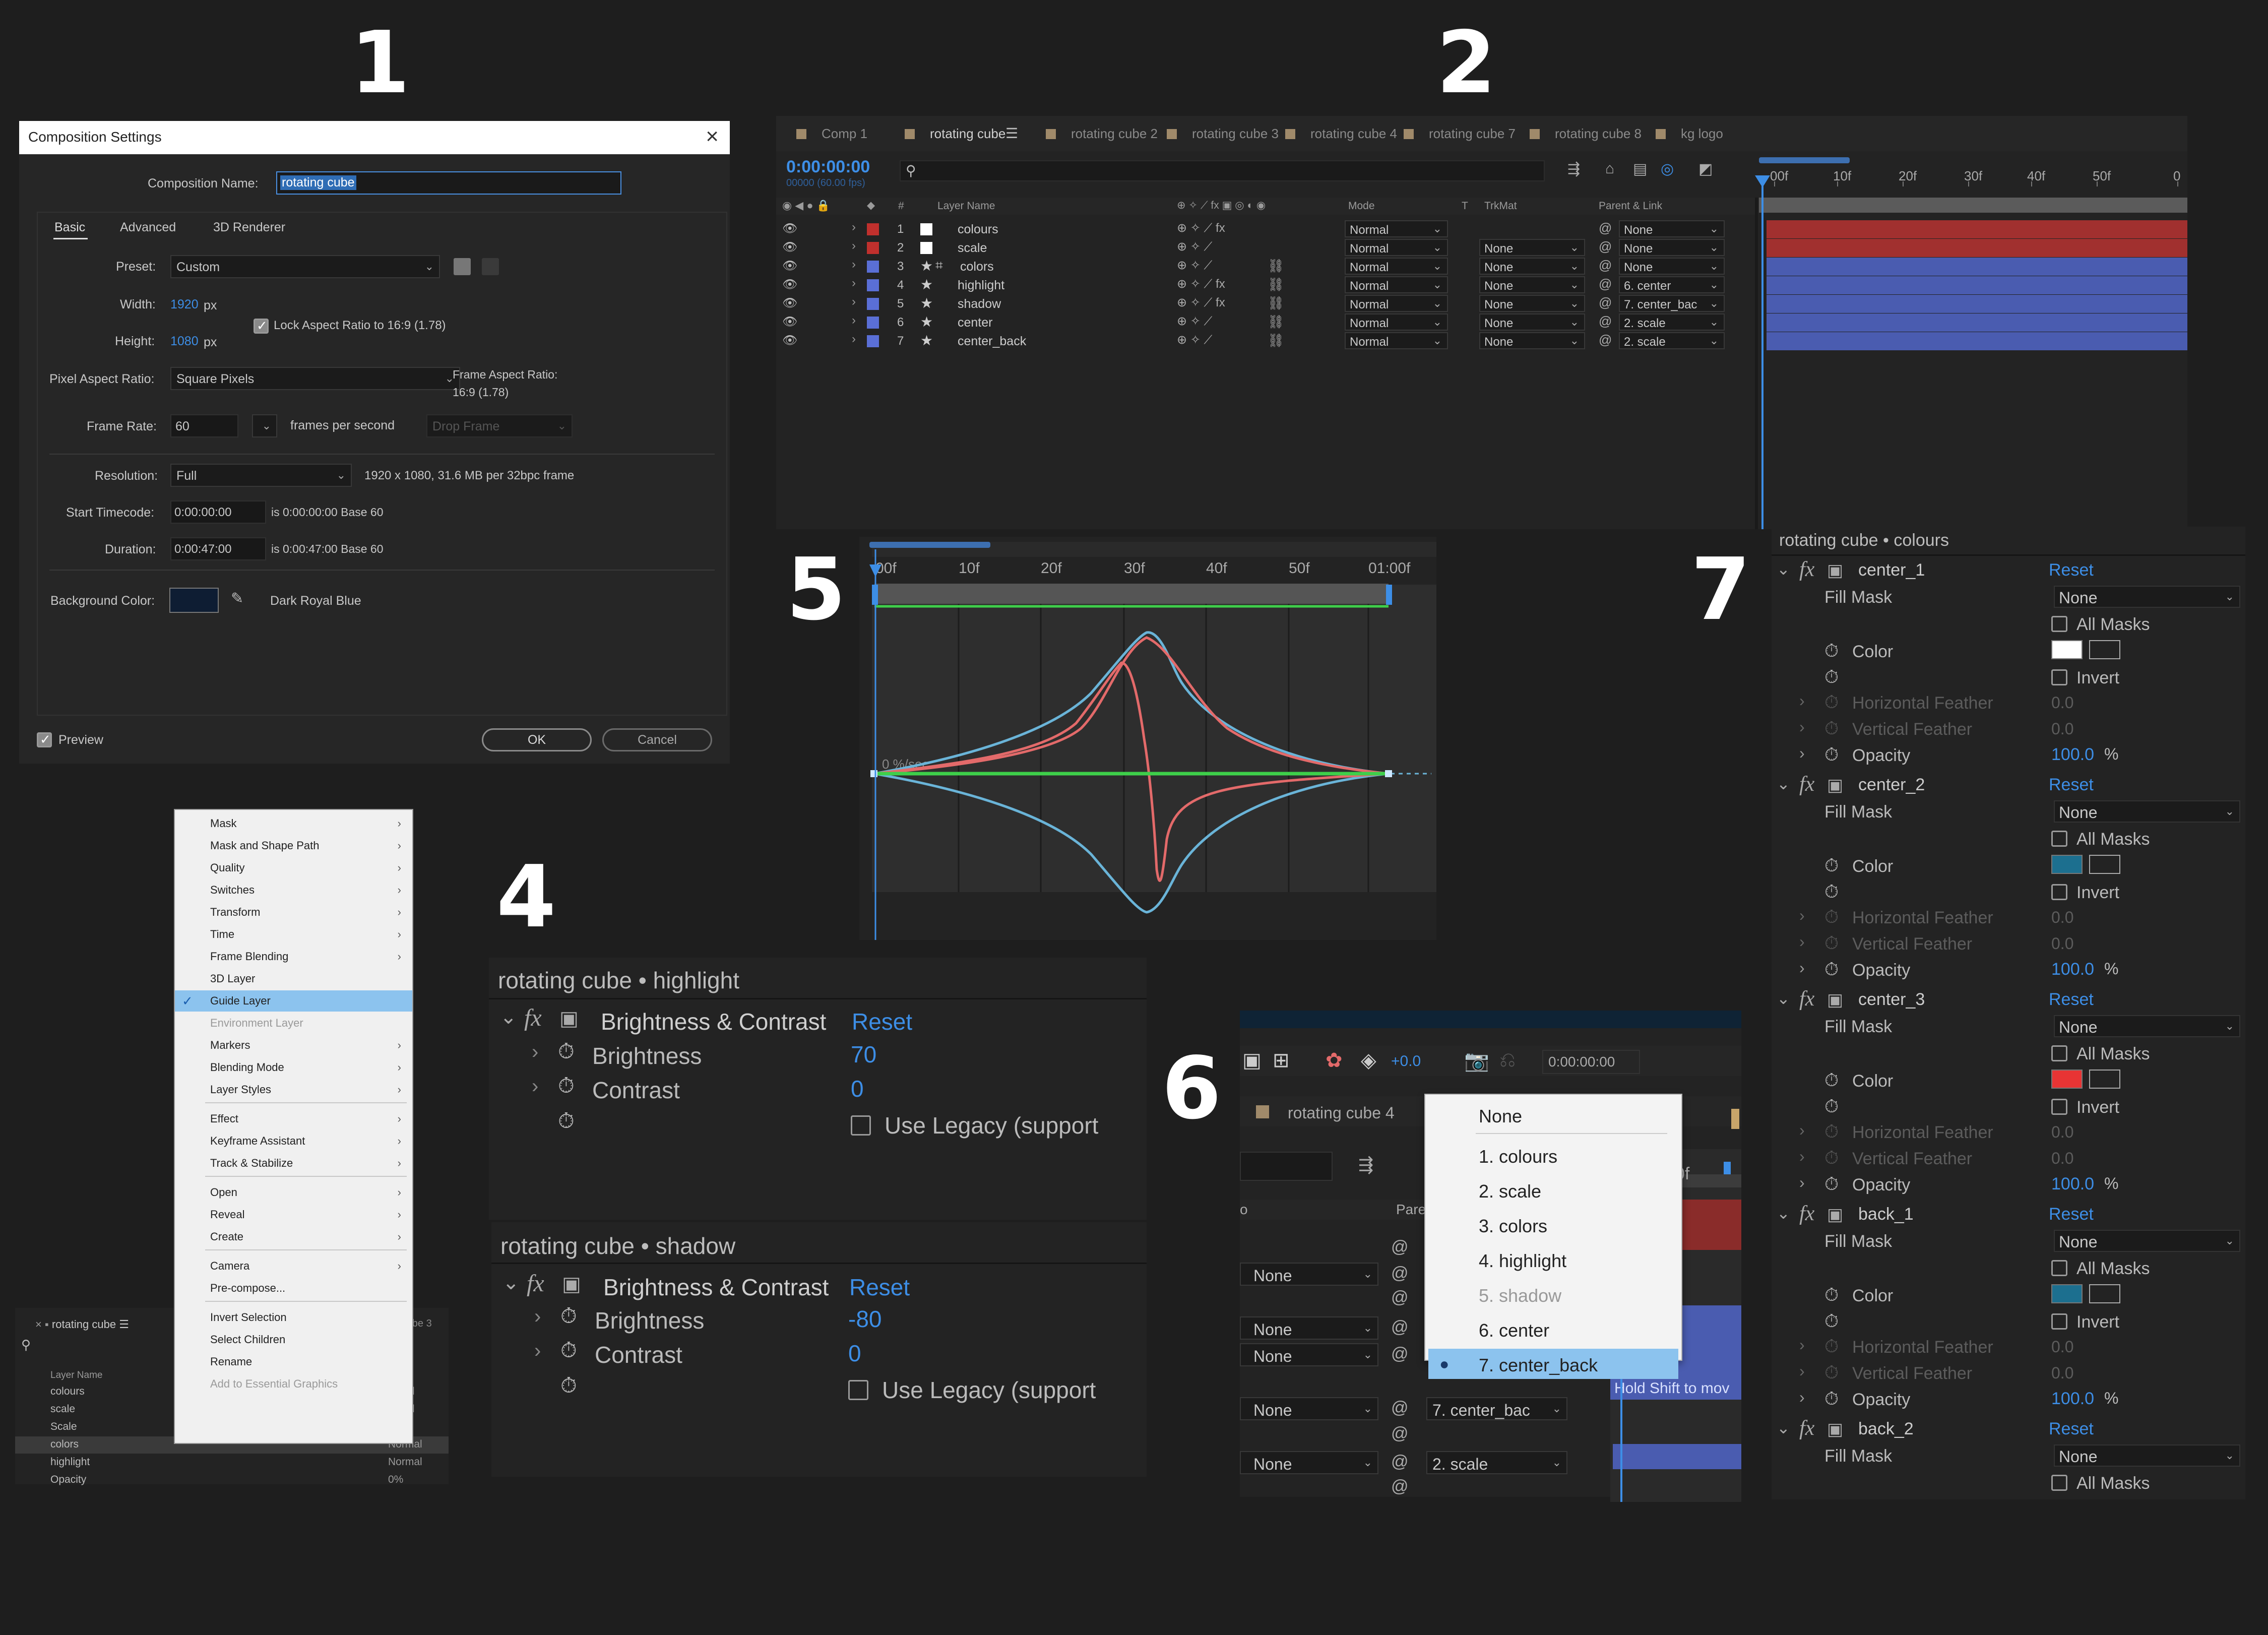 The image size is (2268, 1635). I want to click on exposure-icon: ◈, so click(1368, 1060).